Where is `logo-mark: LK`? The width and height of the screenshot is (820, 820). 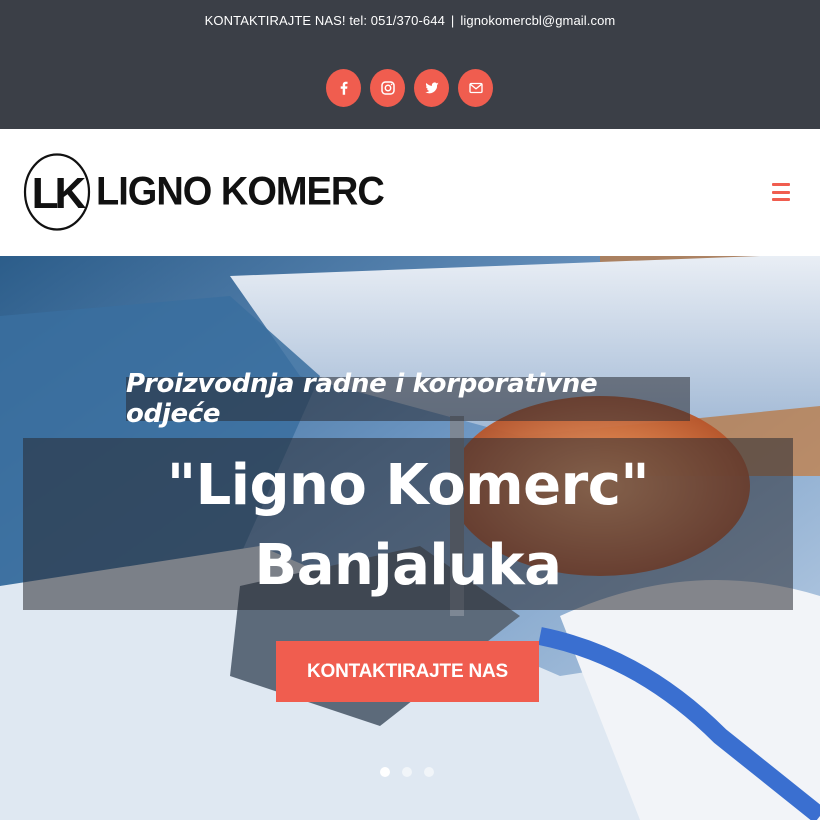
logo-mark: LK is located at coordinates (57, 192).